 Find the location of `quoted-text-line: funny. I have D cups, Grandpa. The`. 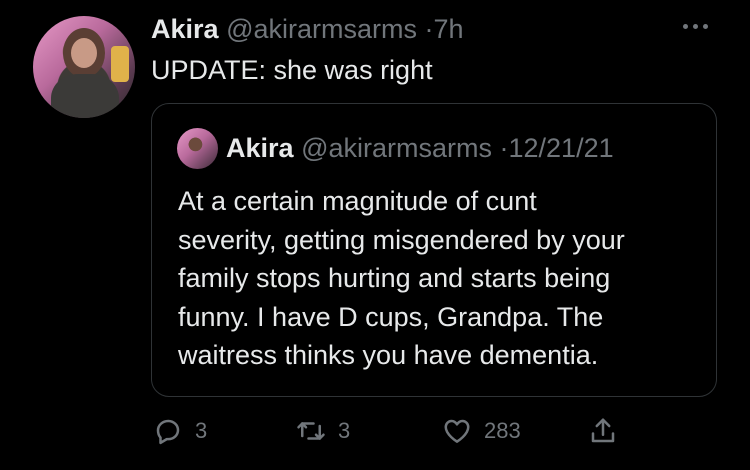

quoted-text-line: funny. I have D cups, Grandpa. The is located at coordinates (391, 316).